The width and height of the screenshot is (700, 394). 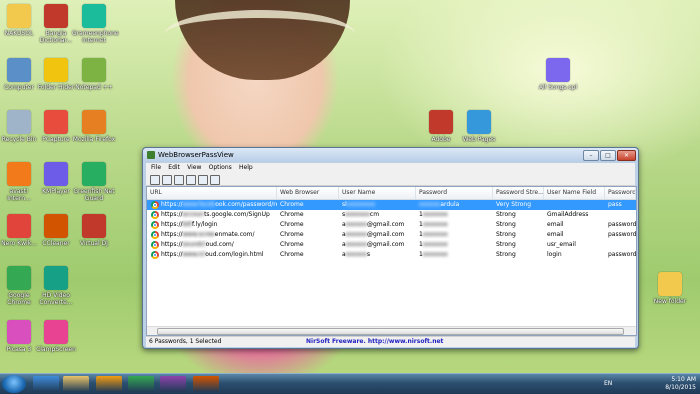 What do you see at coordinates (19, 226) in the screenshot?
I see `nero-icon` at bounding box center [19, 226].